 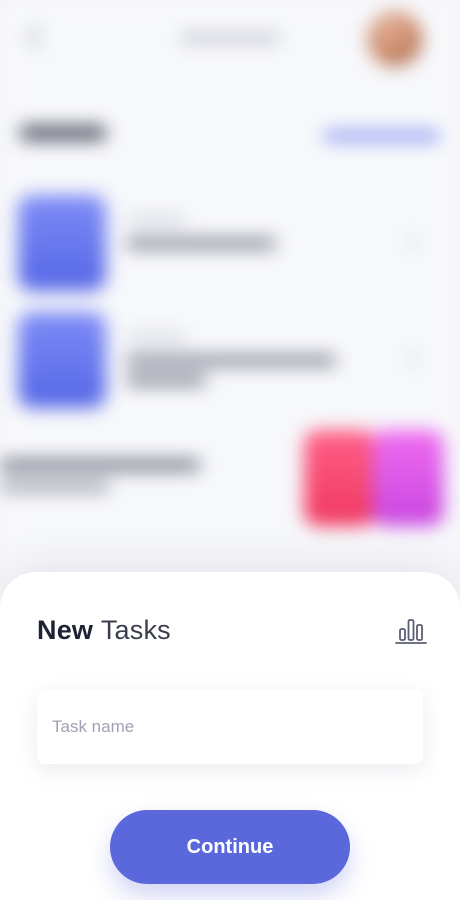 What do you see at coordinates (382, 136) in the screenshot?
I see `background-section-link` at bounding box center [382, 136].